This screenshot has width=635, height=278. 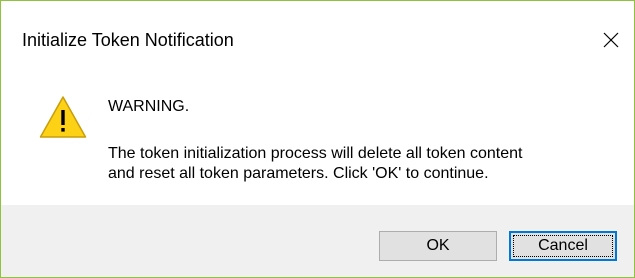 I want to click on ok-button: OK, so click(x=438, y=246).